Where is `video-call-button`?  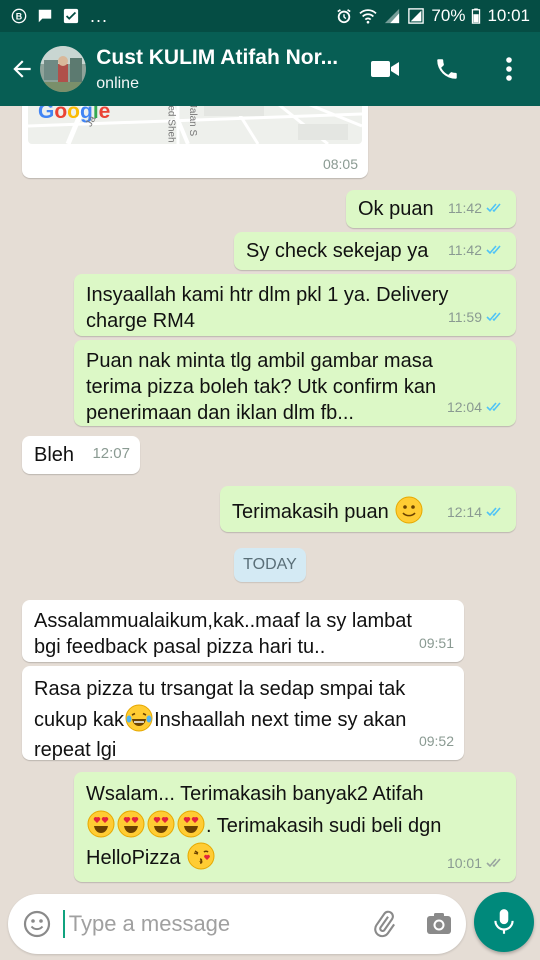 video-call-button is located at coordinates (385, 69).